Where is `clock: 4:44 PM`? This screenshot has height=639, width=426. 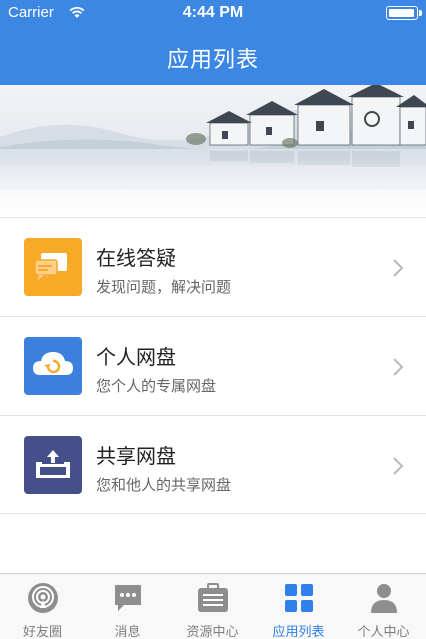
clock: 4:44 PM is located at coordinates (213, 12).